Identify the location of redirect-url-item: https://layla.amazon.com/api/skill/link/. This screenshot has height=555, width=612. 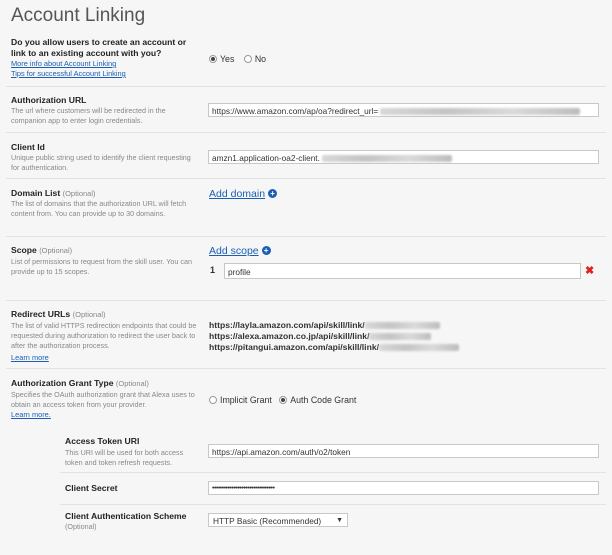
(334, 325).